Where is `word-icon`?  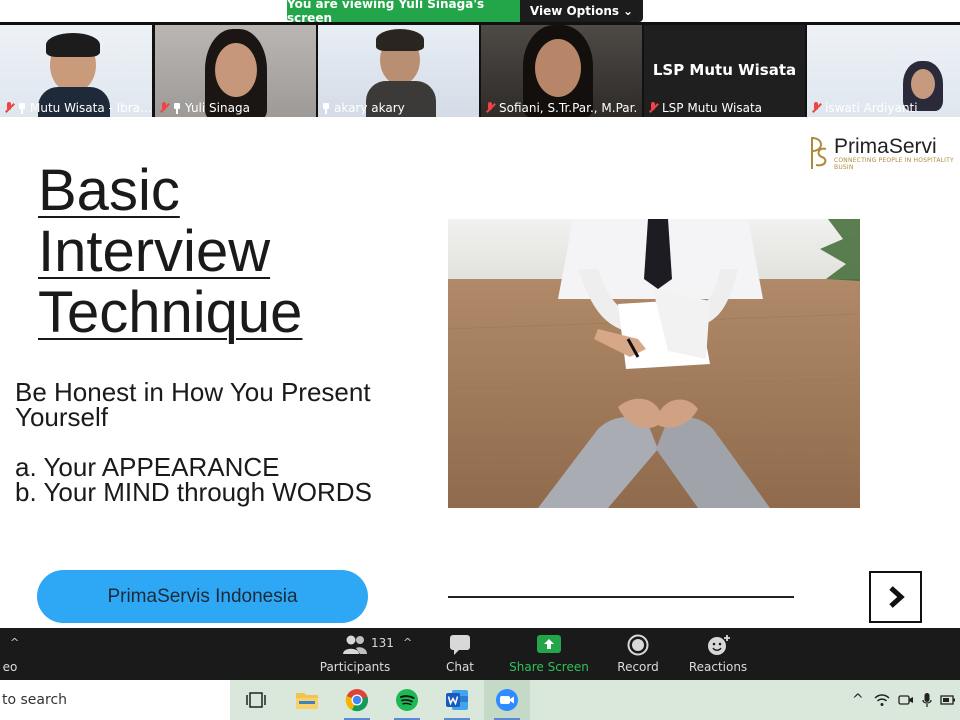 word-icon is located at coordinates (457, 700).